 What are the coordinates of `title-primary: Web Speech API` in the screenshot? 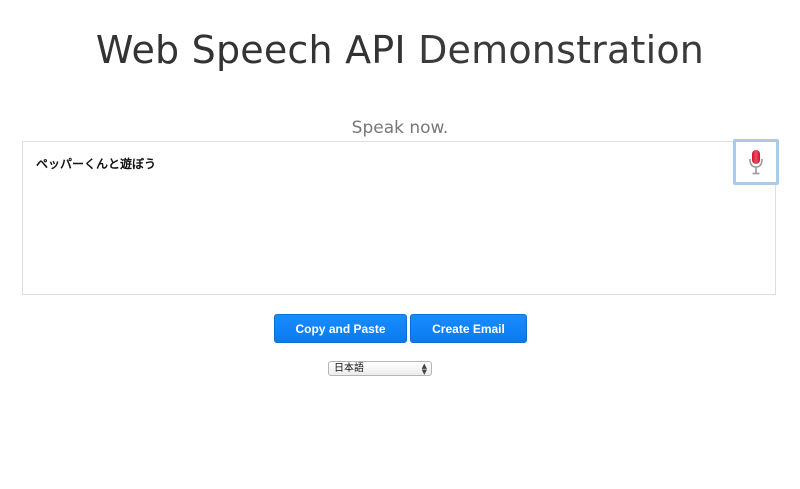 It's located at (250, 50).